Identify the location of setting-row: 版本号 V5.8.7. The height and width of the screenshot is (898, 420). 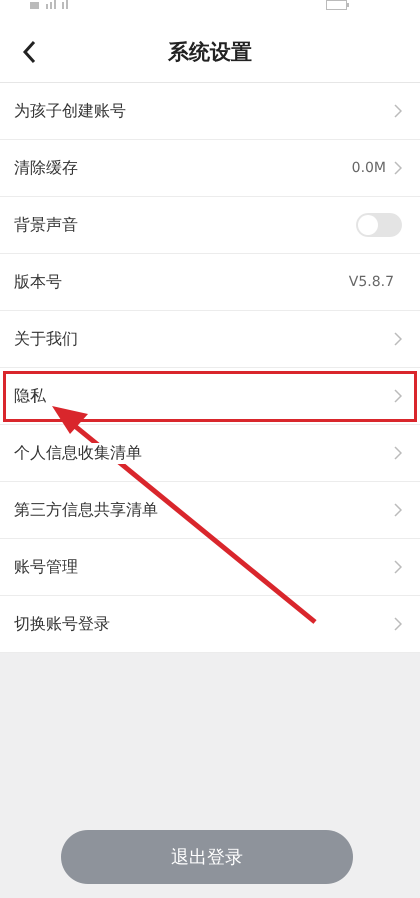
(210, 282).